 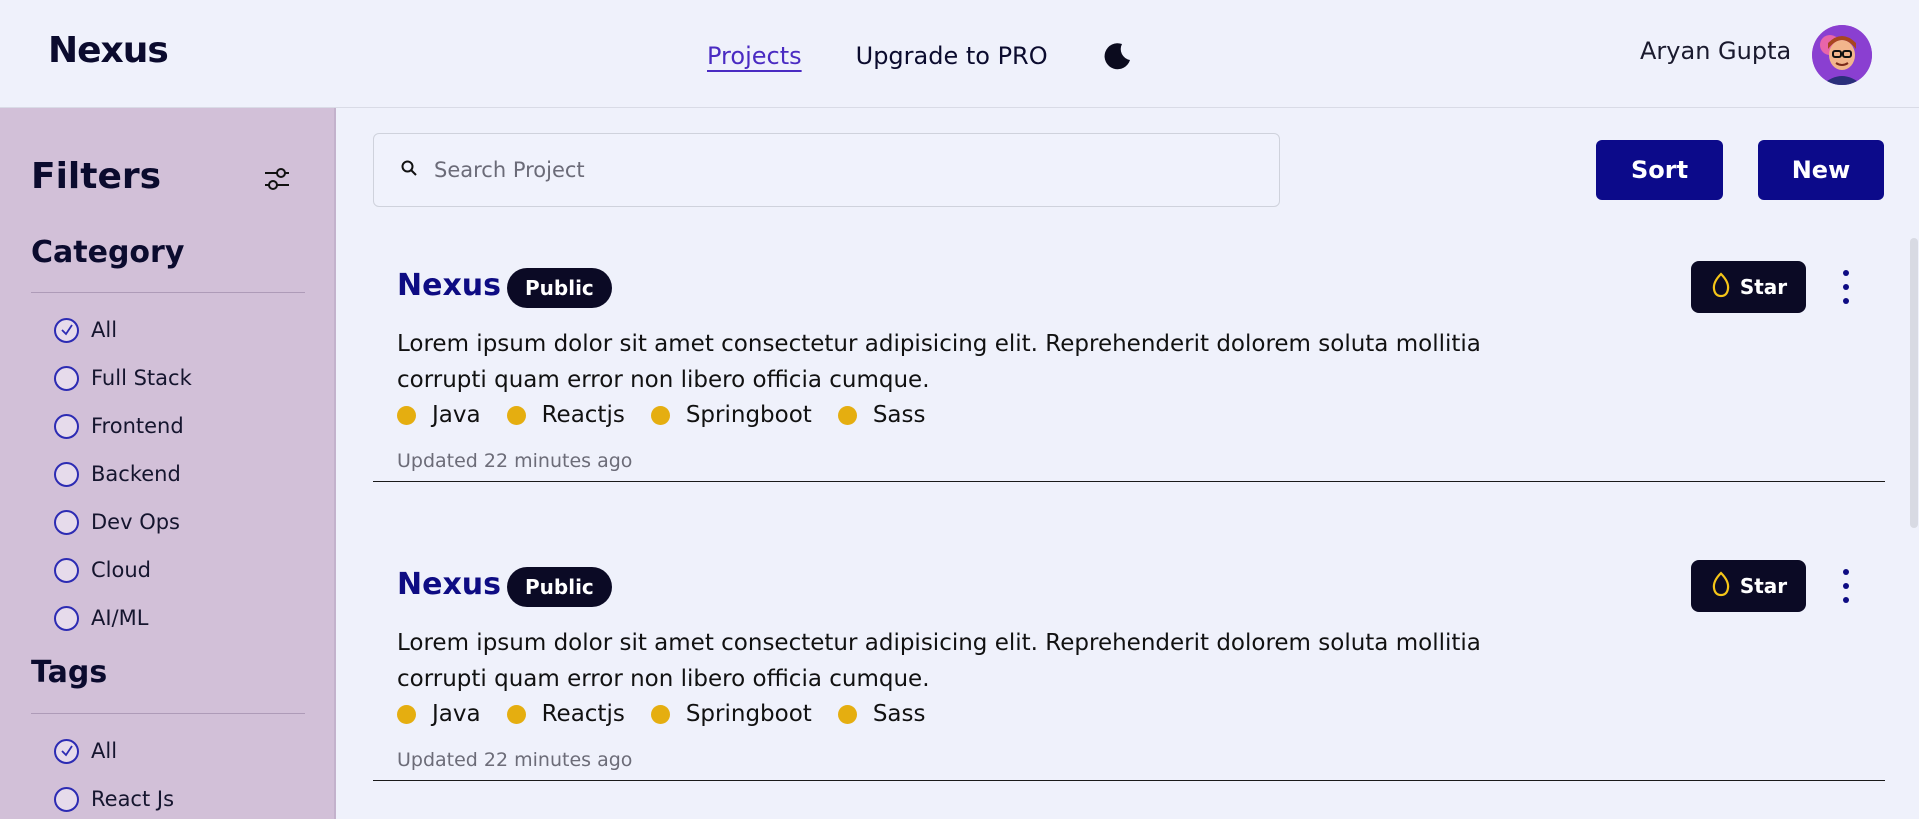 What do you see at coordinates (1716, 51) in the screenshot?
I see `user-name: Aryan Gupta` at bounding box center [1716, 51].